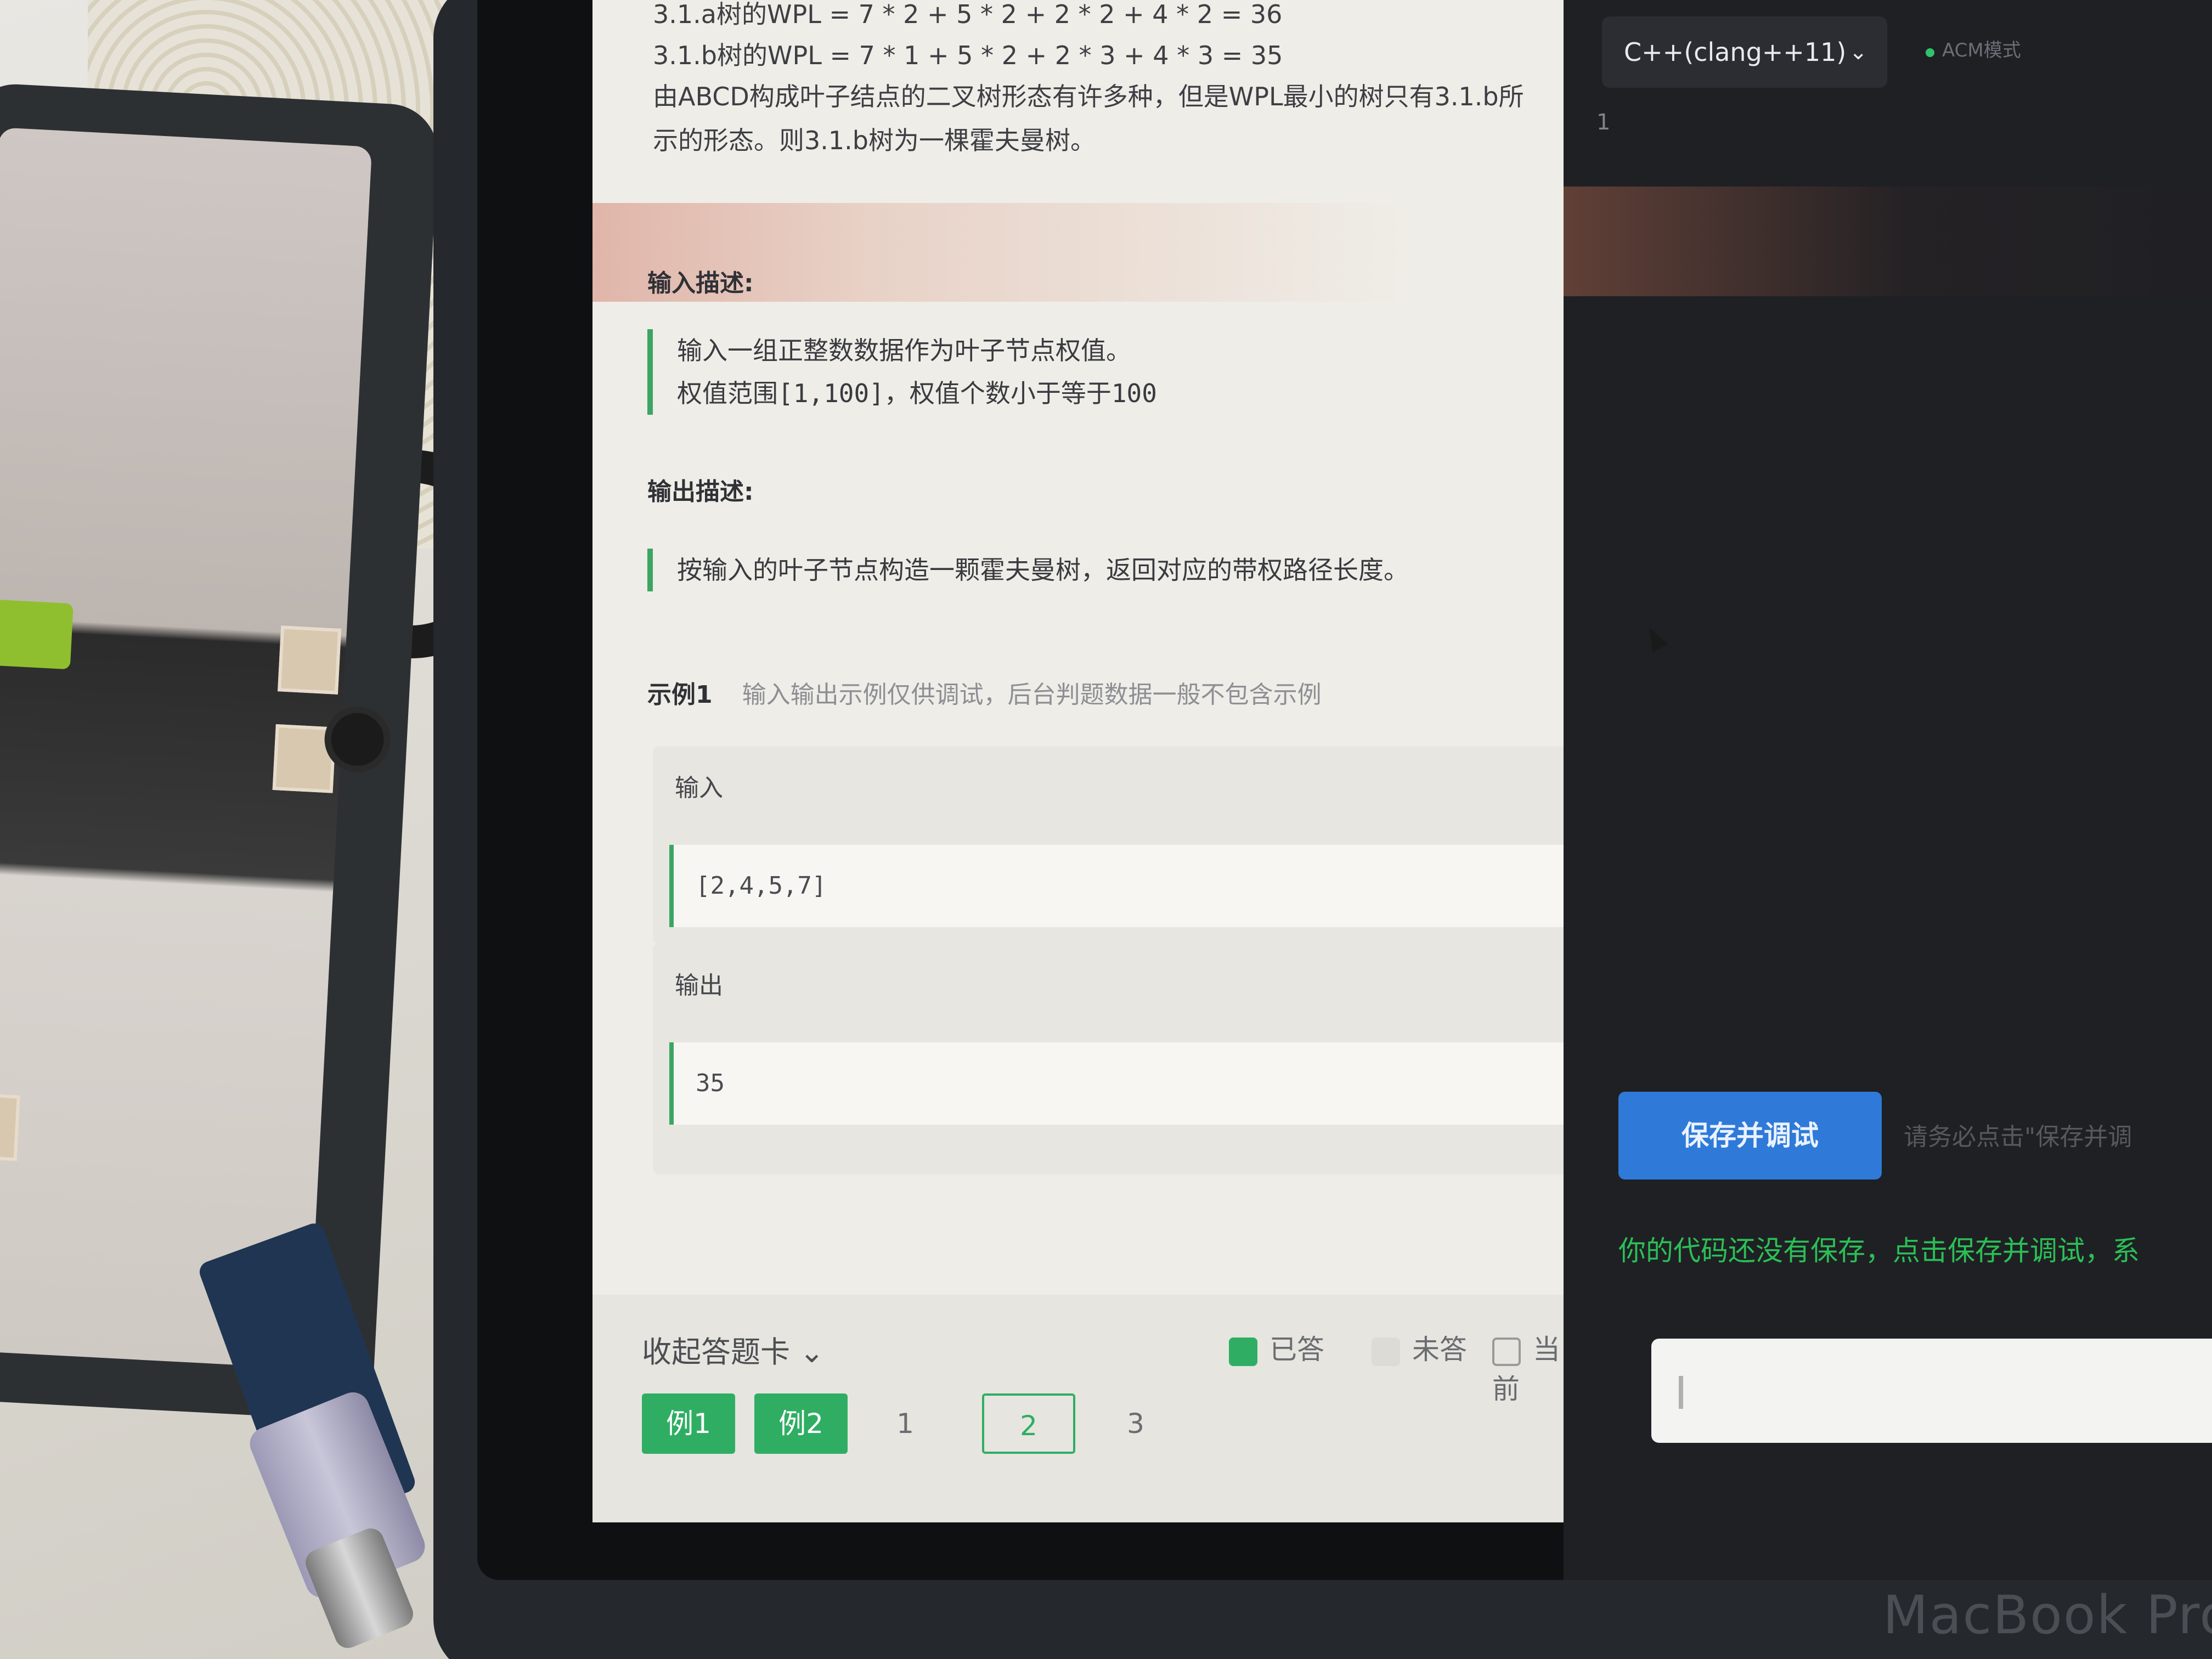 The width and height of the screenshot is (2212, 1659). What do you see at coordinates (1028, 1424) in the screenshot?
I see `question-button-2: 2` at bounding box center [1028, 1424].